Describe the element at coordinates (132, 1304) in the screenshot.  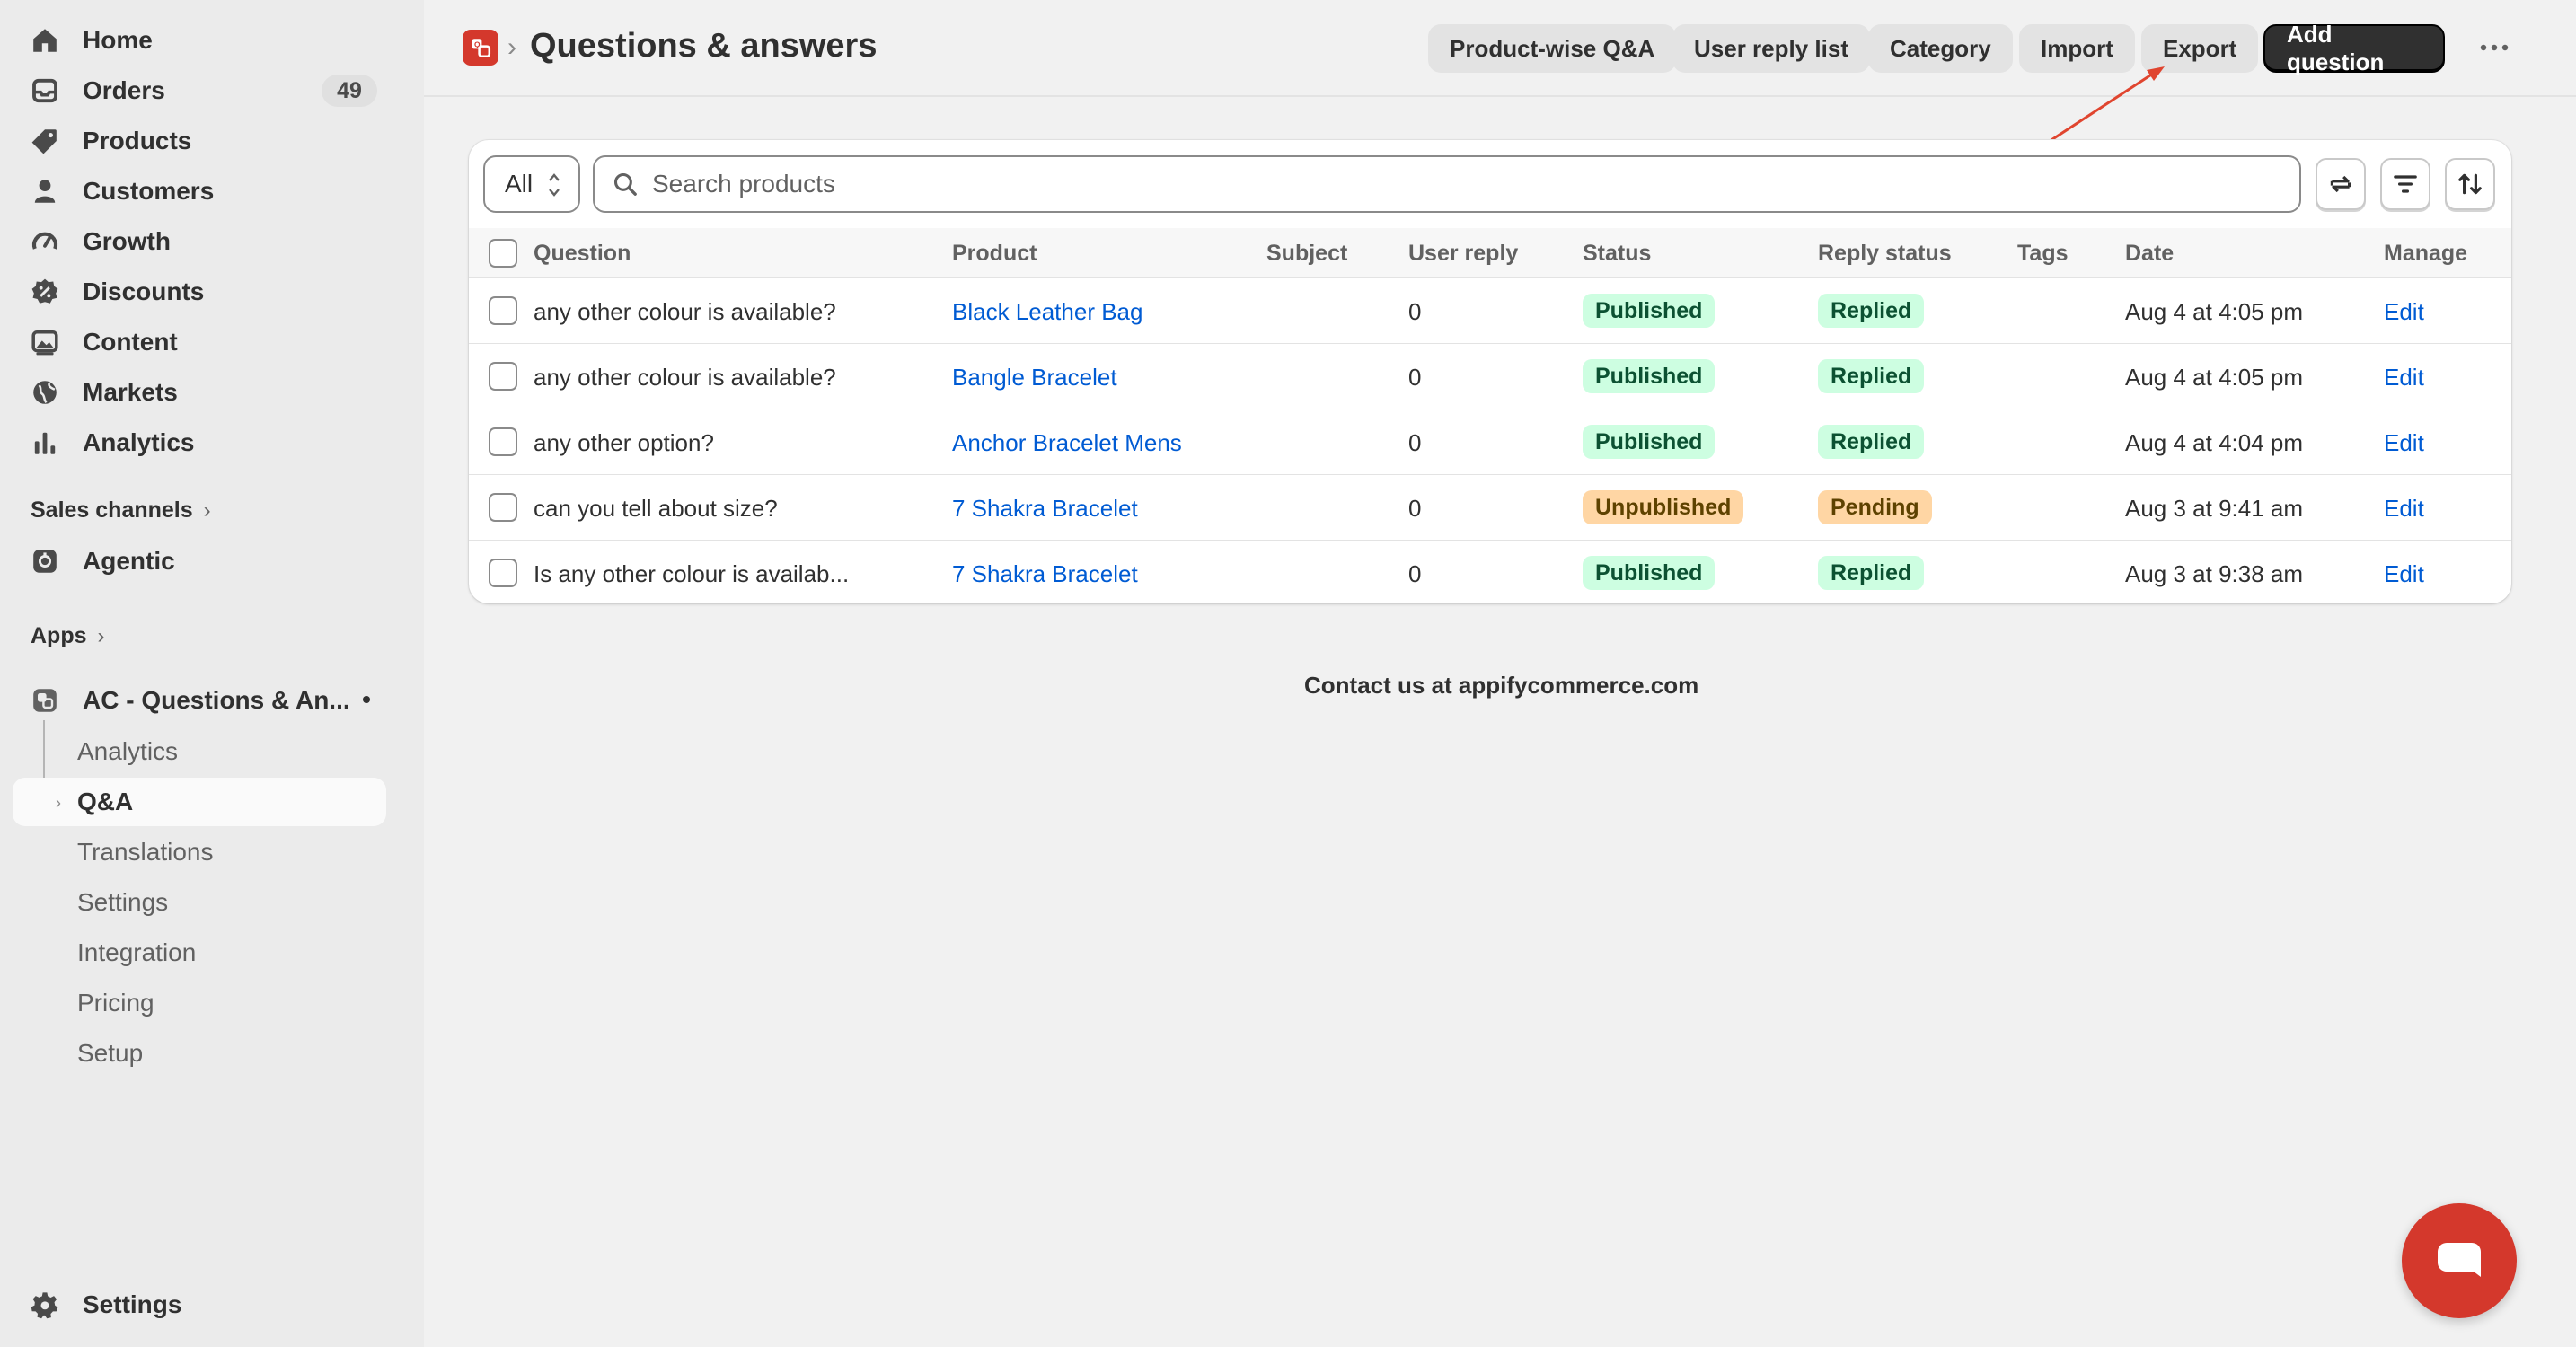
I see `sidebar-item-label: Settings` at that location.